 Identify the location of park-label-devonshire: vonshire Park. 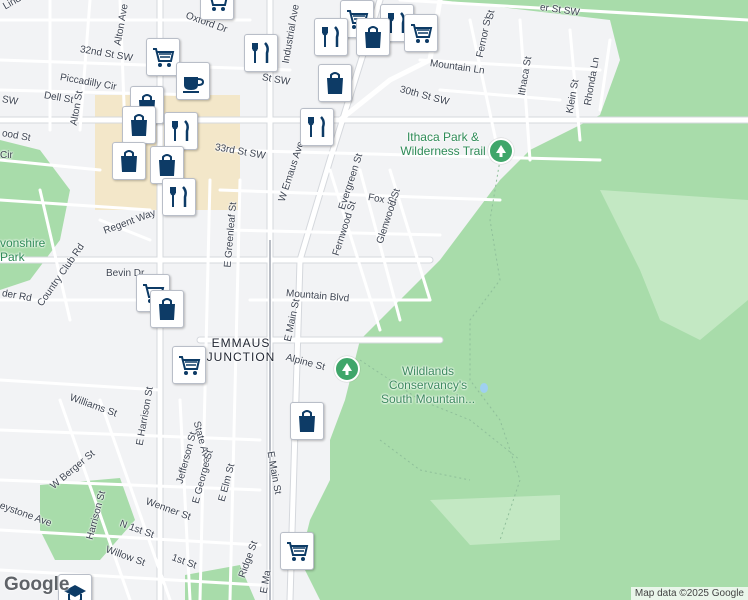
(23, 250).